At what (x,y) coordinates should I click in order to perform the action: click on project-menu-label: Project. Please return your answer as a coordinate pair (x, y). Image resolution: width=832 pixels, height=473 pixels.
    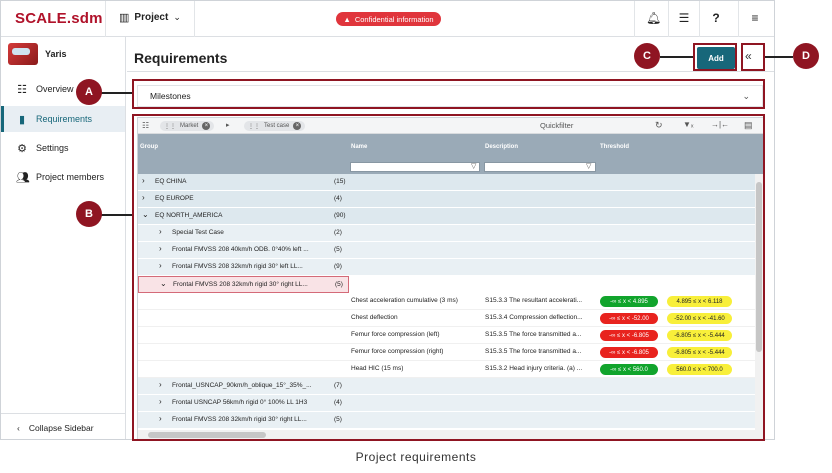
    Looking at the image, I should click on (151, 17).